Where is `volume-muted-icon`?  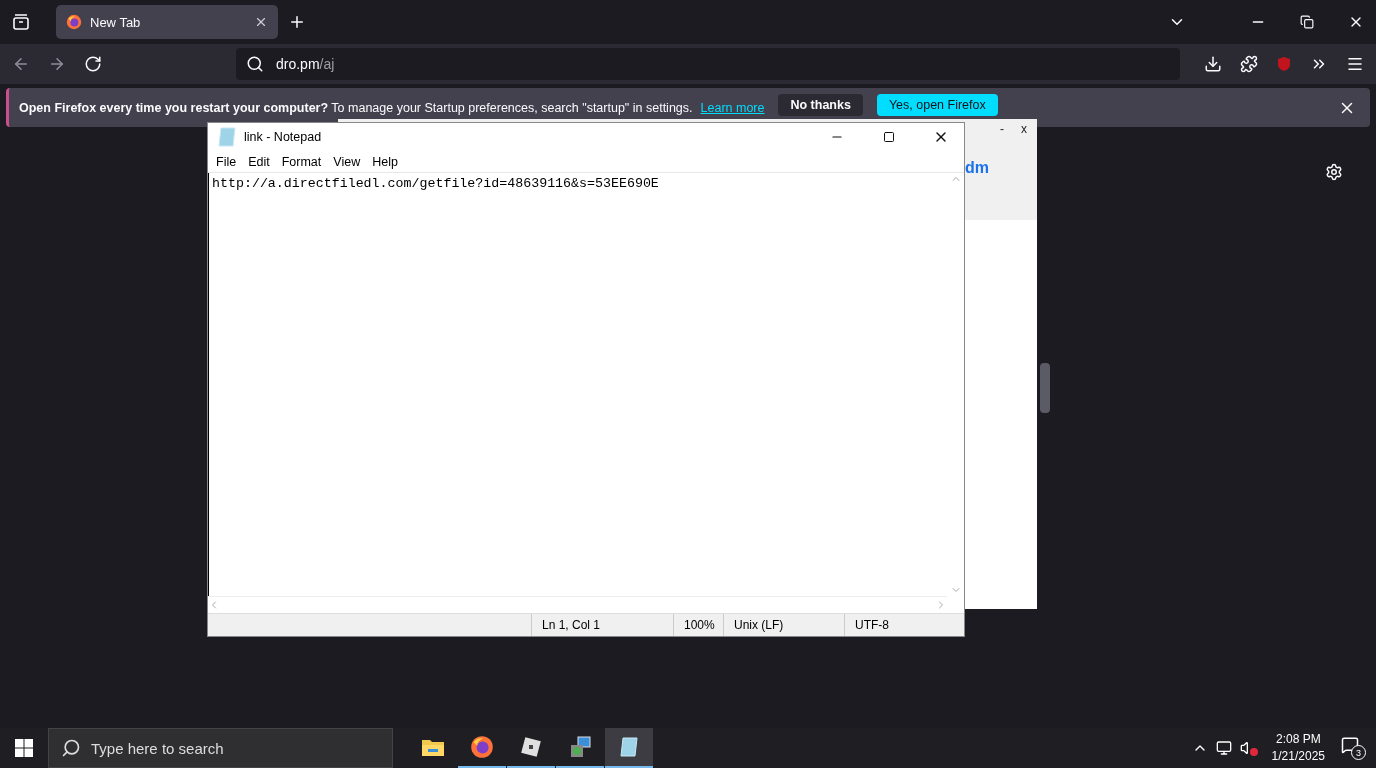
volume-muted-icon is located at coordinates (1247, 748).